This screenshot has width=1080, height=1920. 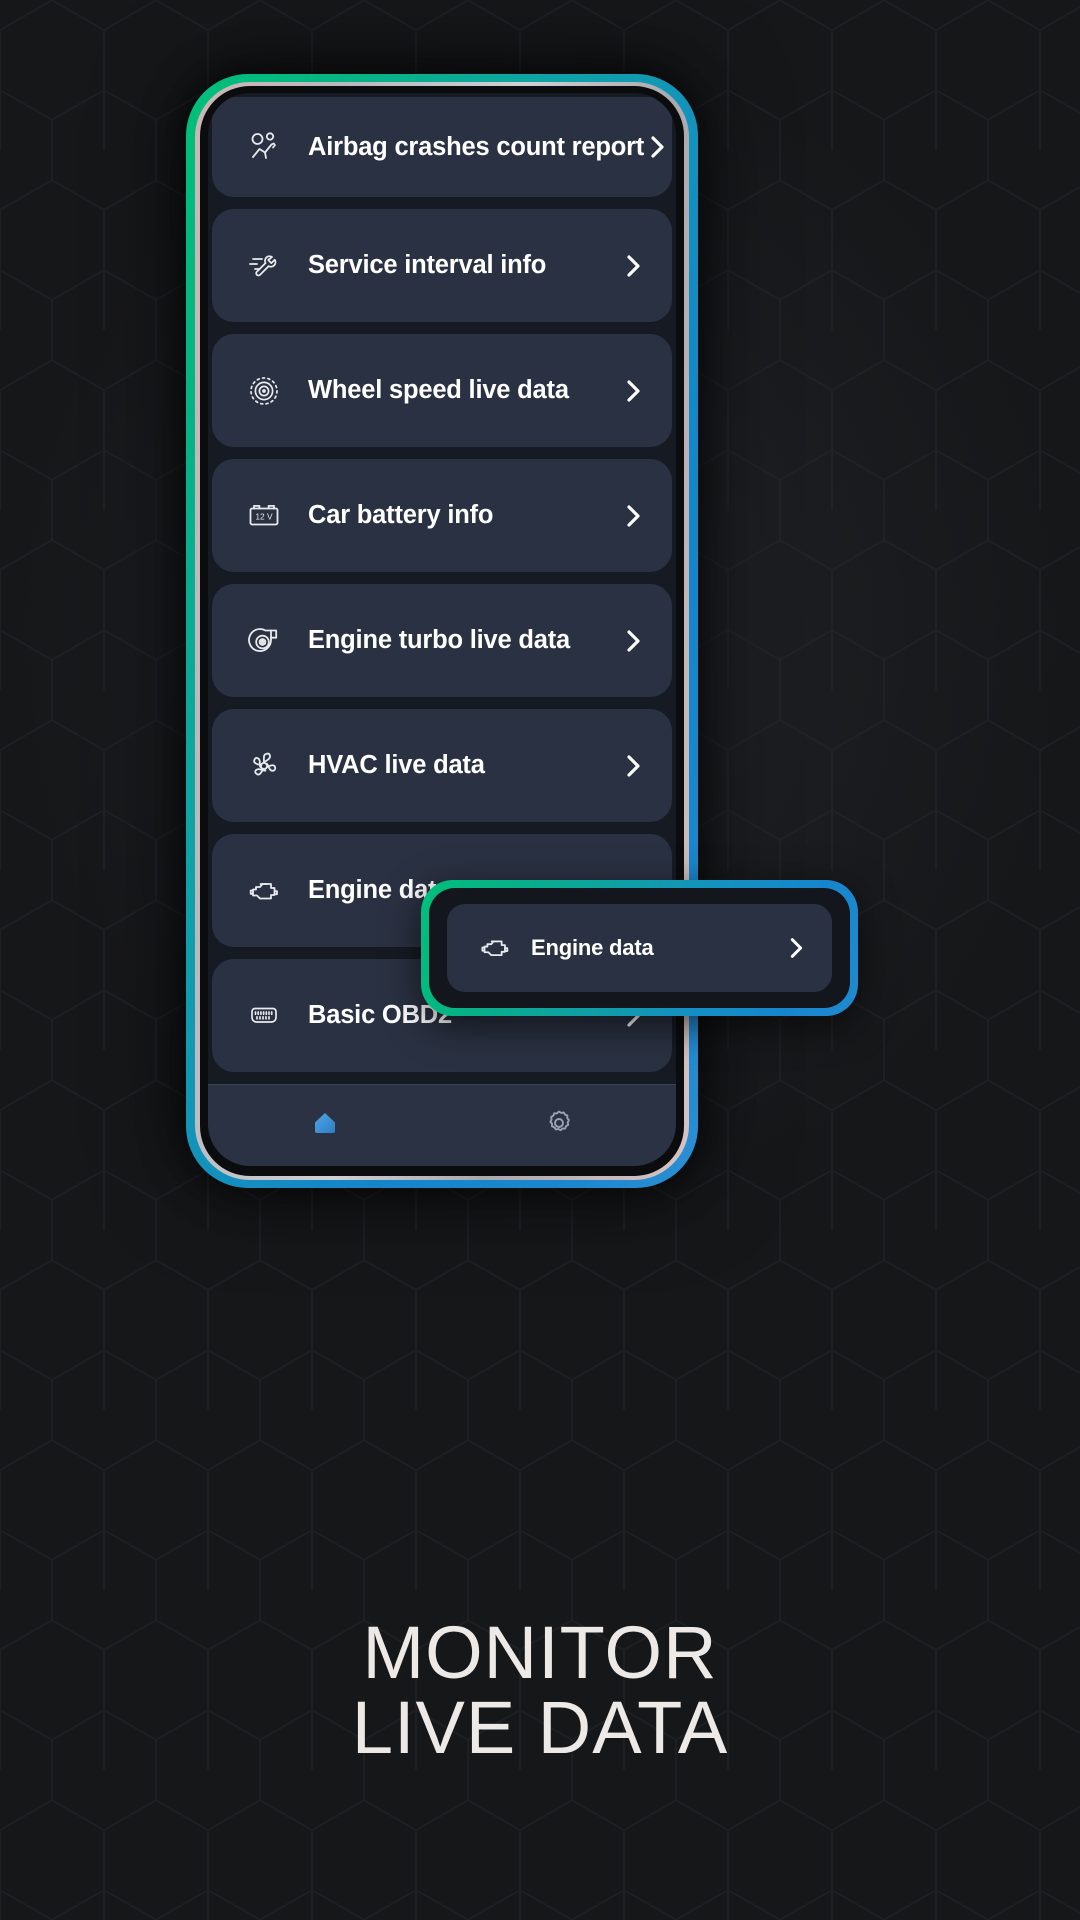 I want to click on nav-item-settings, so click(x=559, y=1125).